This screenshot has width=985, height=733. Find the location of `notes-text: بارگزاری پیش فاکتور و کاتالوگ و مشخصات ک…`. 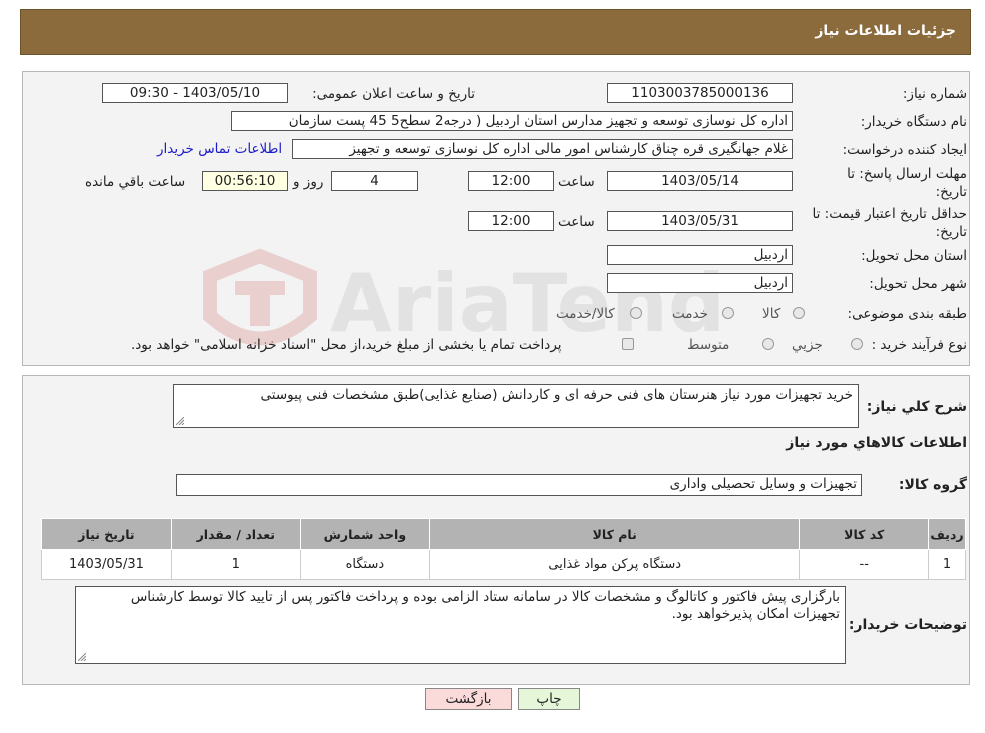

notes-text: بارگزاری پیش فاکتور و کاتالوگ و مشخصات ک… is located at coordinates (485, 605).